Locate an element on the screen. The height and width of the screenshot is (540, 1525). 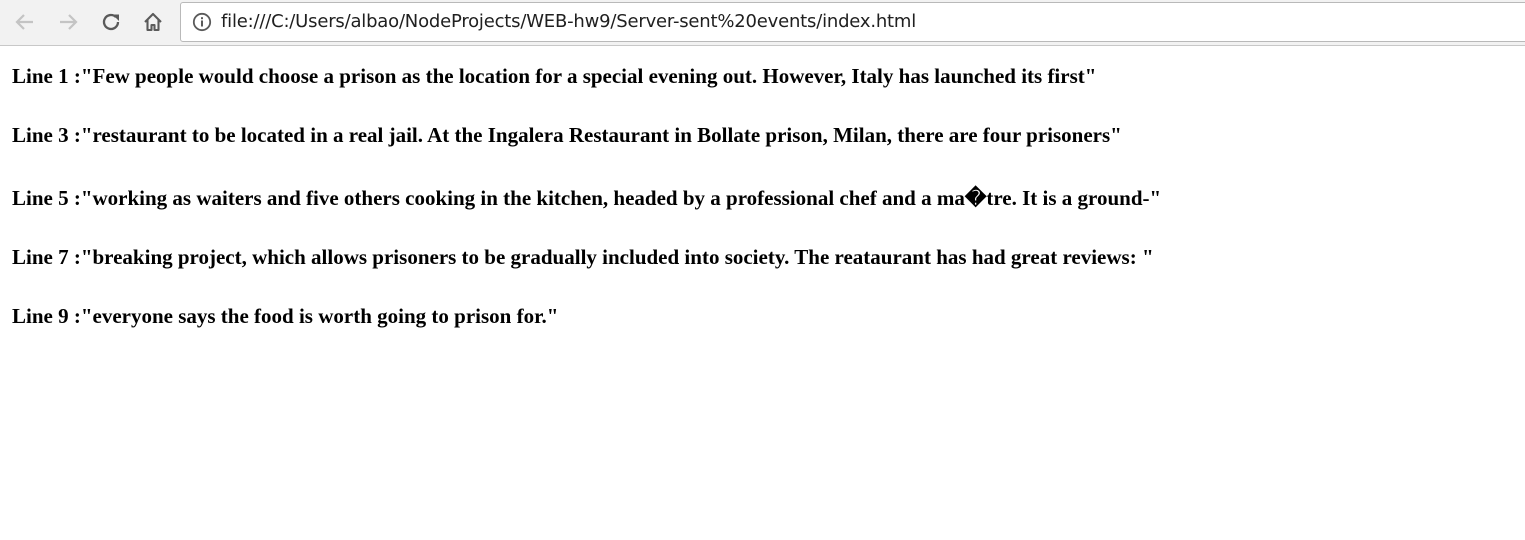
back-button is located at coordinates (25, 22).